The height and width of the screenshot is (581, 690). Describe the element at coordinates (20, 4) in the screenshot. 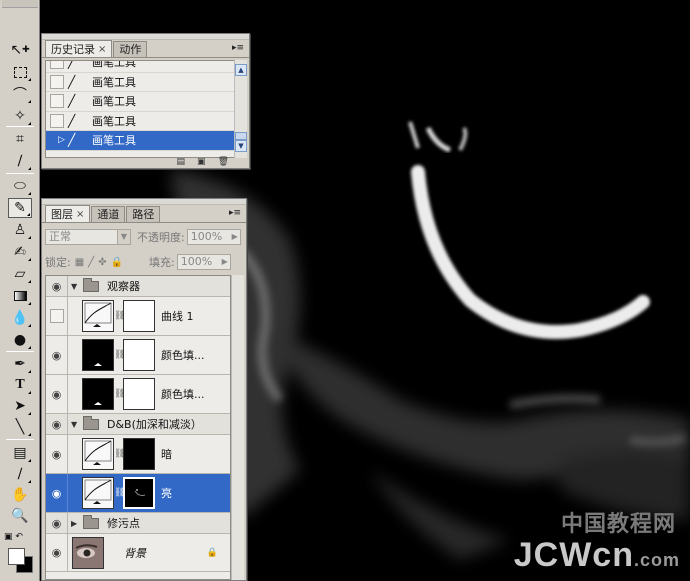

I see `toolbar-grip` at that location.